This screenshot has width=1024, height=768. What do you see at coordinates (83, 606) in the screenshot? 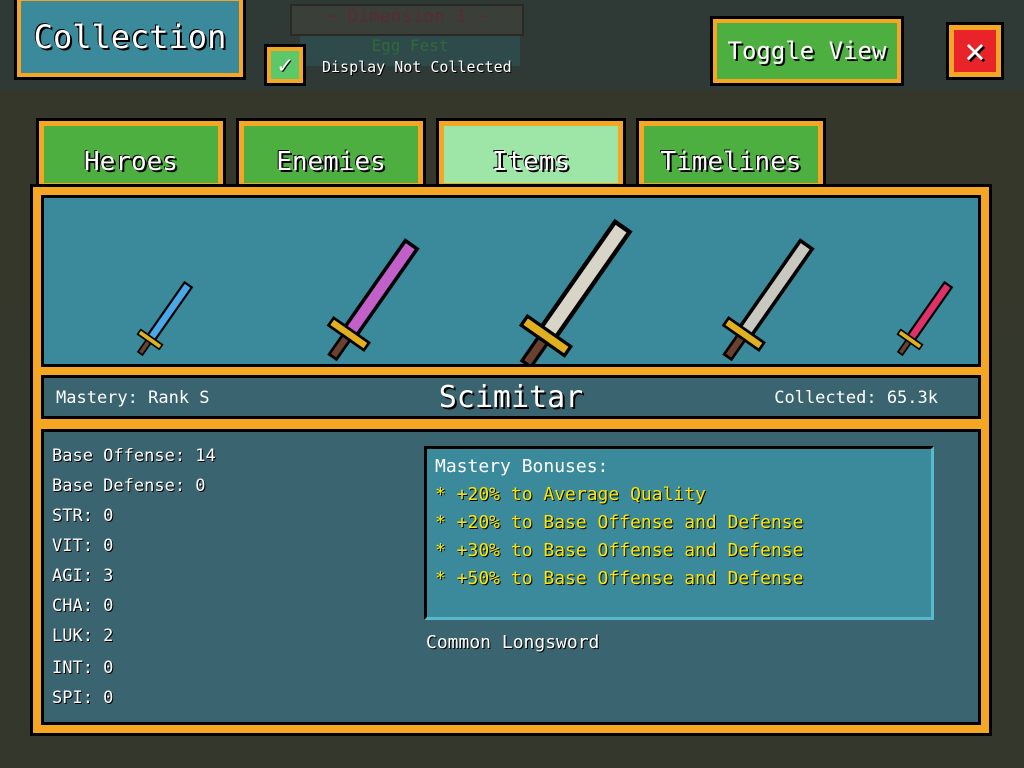
I see `stat-line: CHA: 0` at bounding box center [83, 606].